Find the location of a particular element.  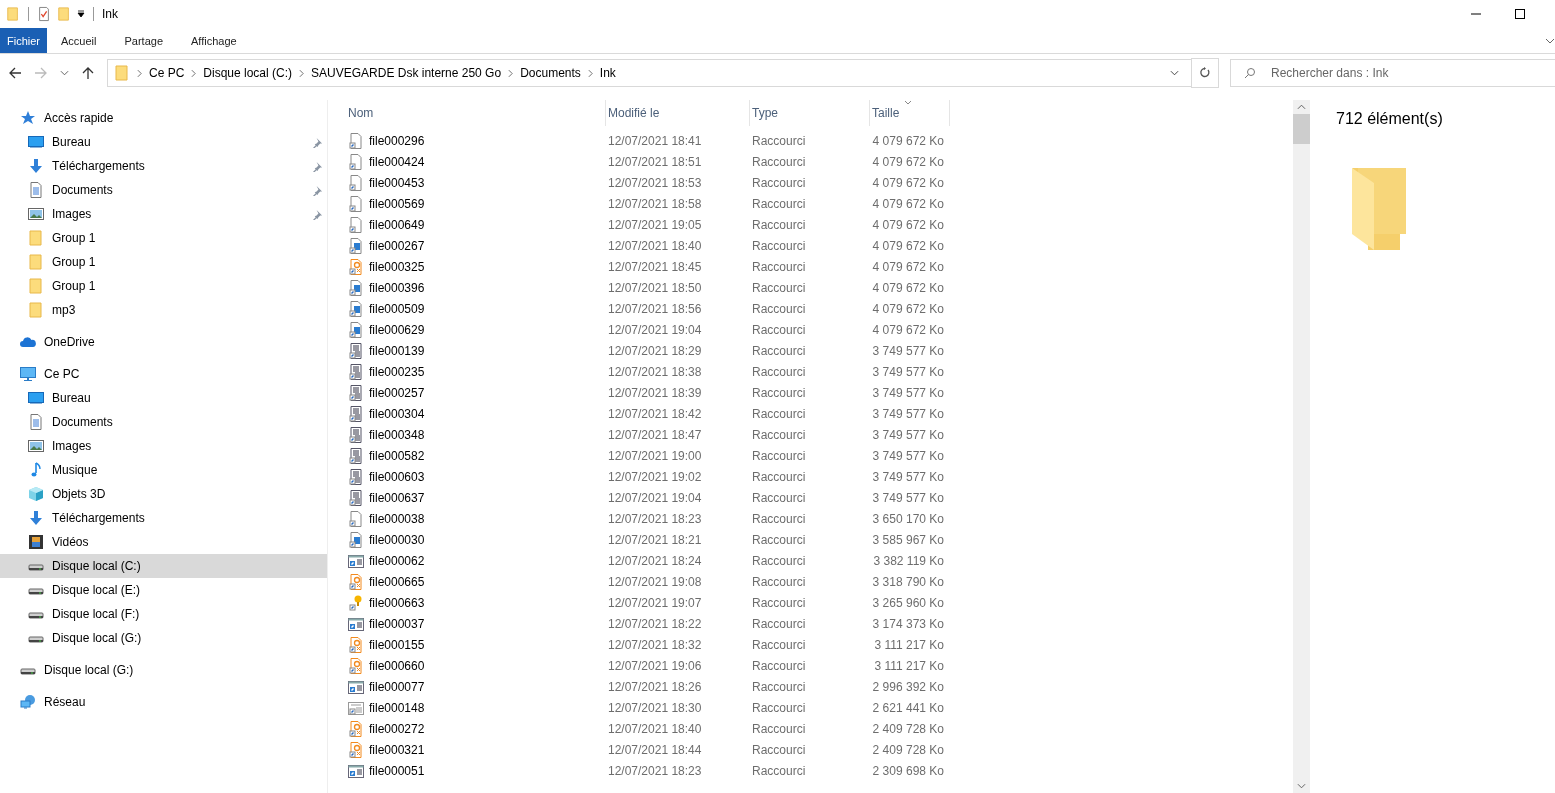

file-row: file000603 12/07/2021 19:02 Raccourci 3 749 577 Ko is located at coordinates (819, 476).